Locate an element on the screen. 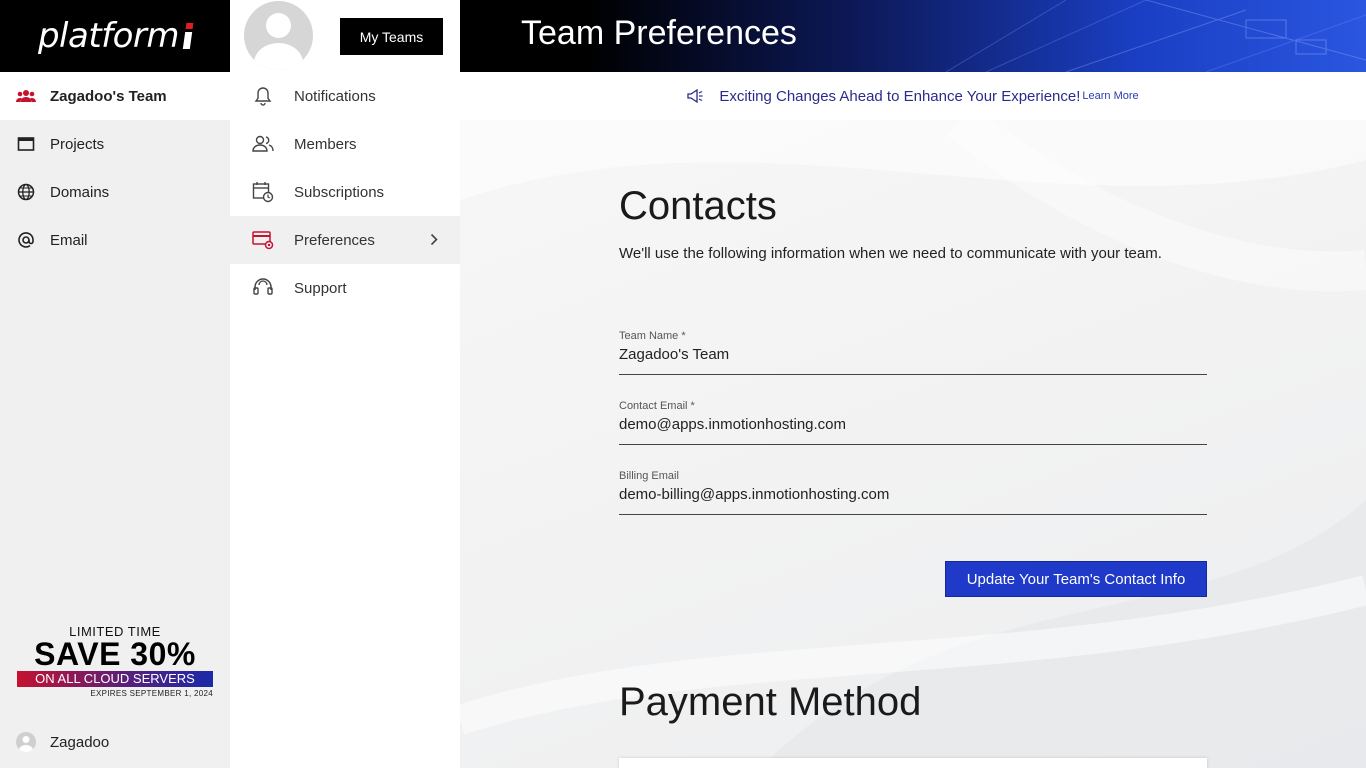 The image size is (1366, 768). payment-heading: Payment Method is located at coordinates (770, 702).